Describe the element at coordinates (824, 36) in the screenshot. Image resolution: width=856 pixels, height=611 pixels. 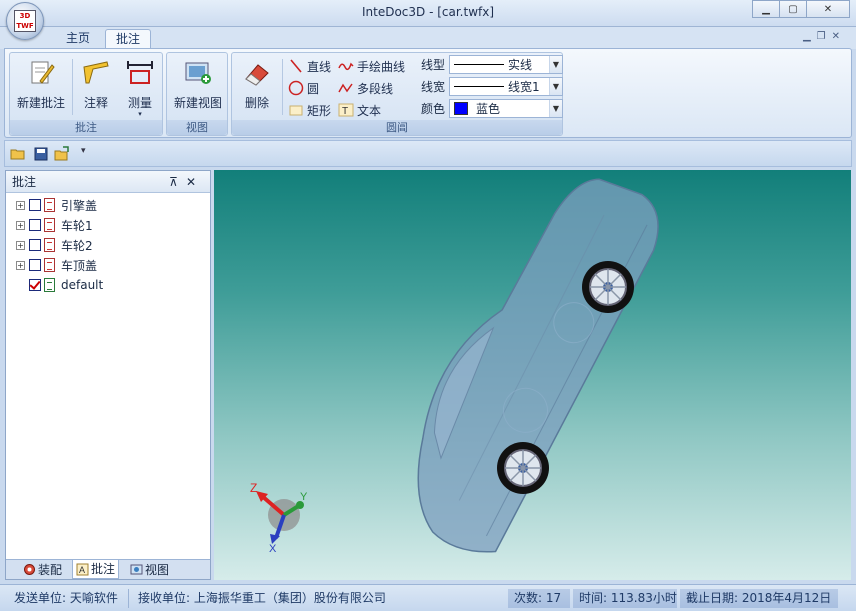
I see `mdi-controls: ▁❐✕` at that location.